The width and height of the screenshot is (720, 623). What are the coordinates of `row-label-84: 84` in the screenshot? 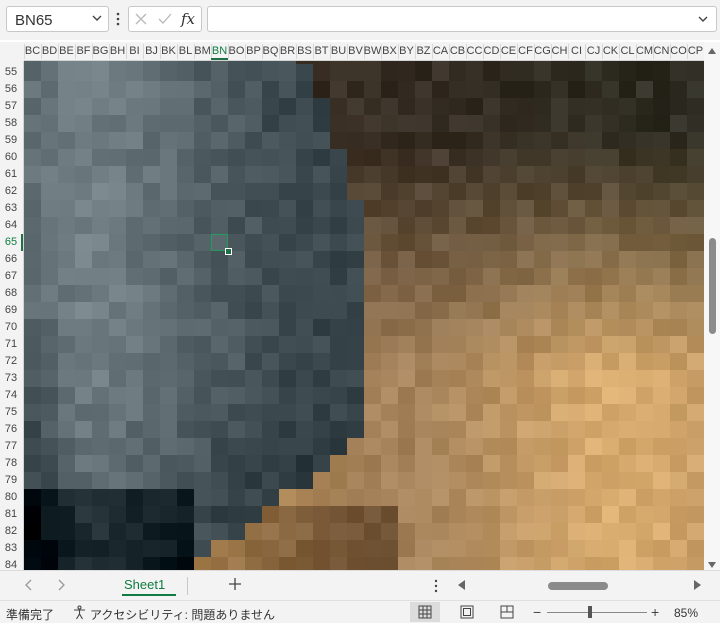 It's located at (11, 563).